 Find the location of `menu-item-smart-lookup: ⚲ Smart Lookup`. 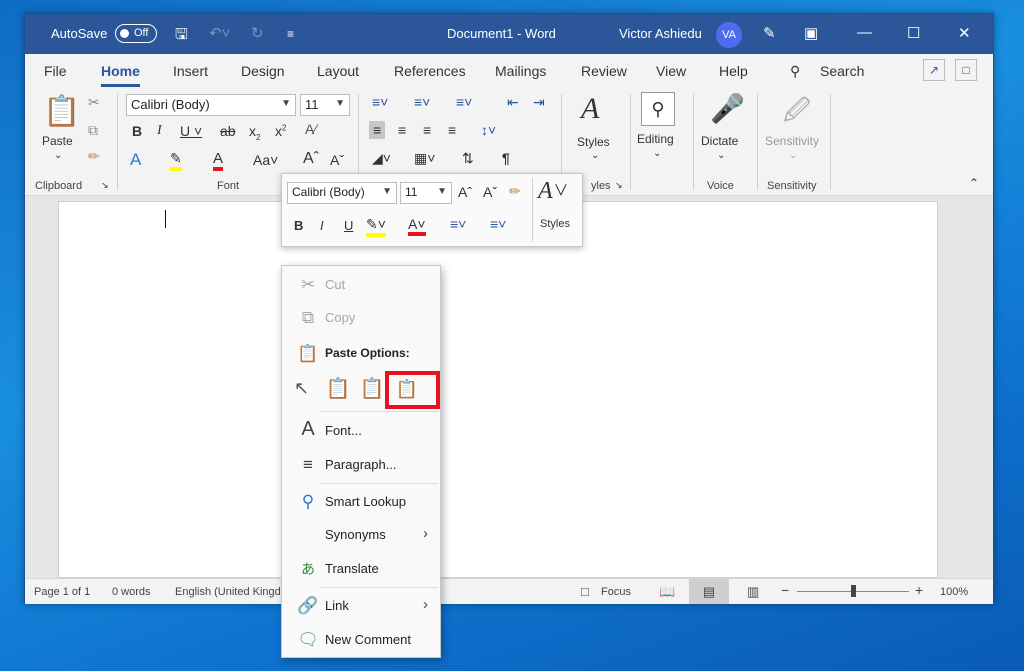

menu-item-smart-lookup: ⚲ Smart Lookup is located at coordinates (361, 502).